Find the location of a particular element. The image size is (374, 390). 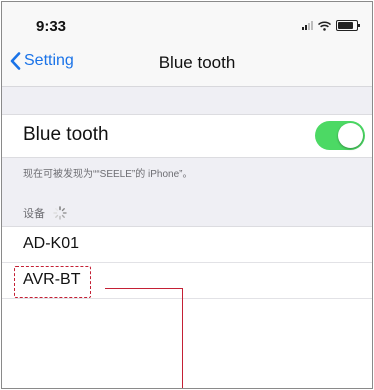

toggle-knob is located at coordinates (350, 135).